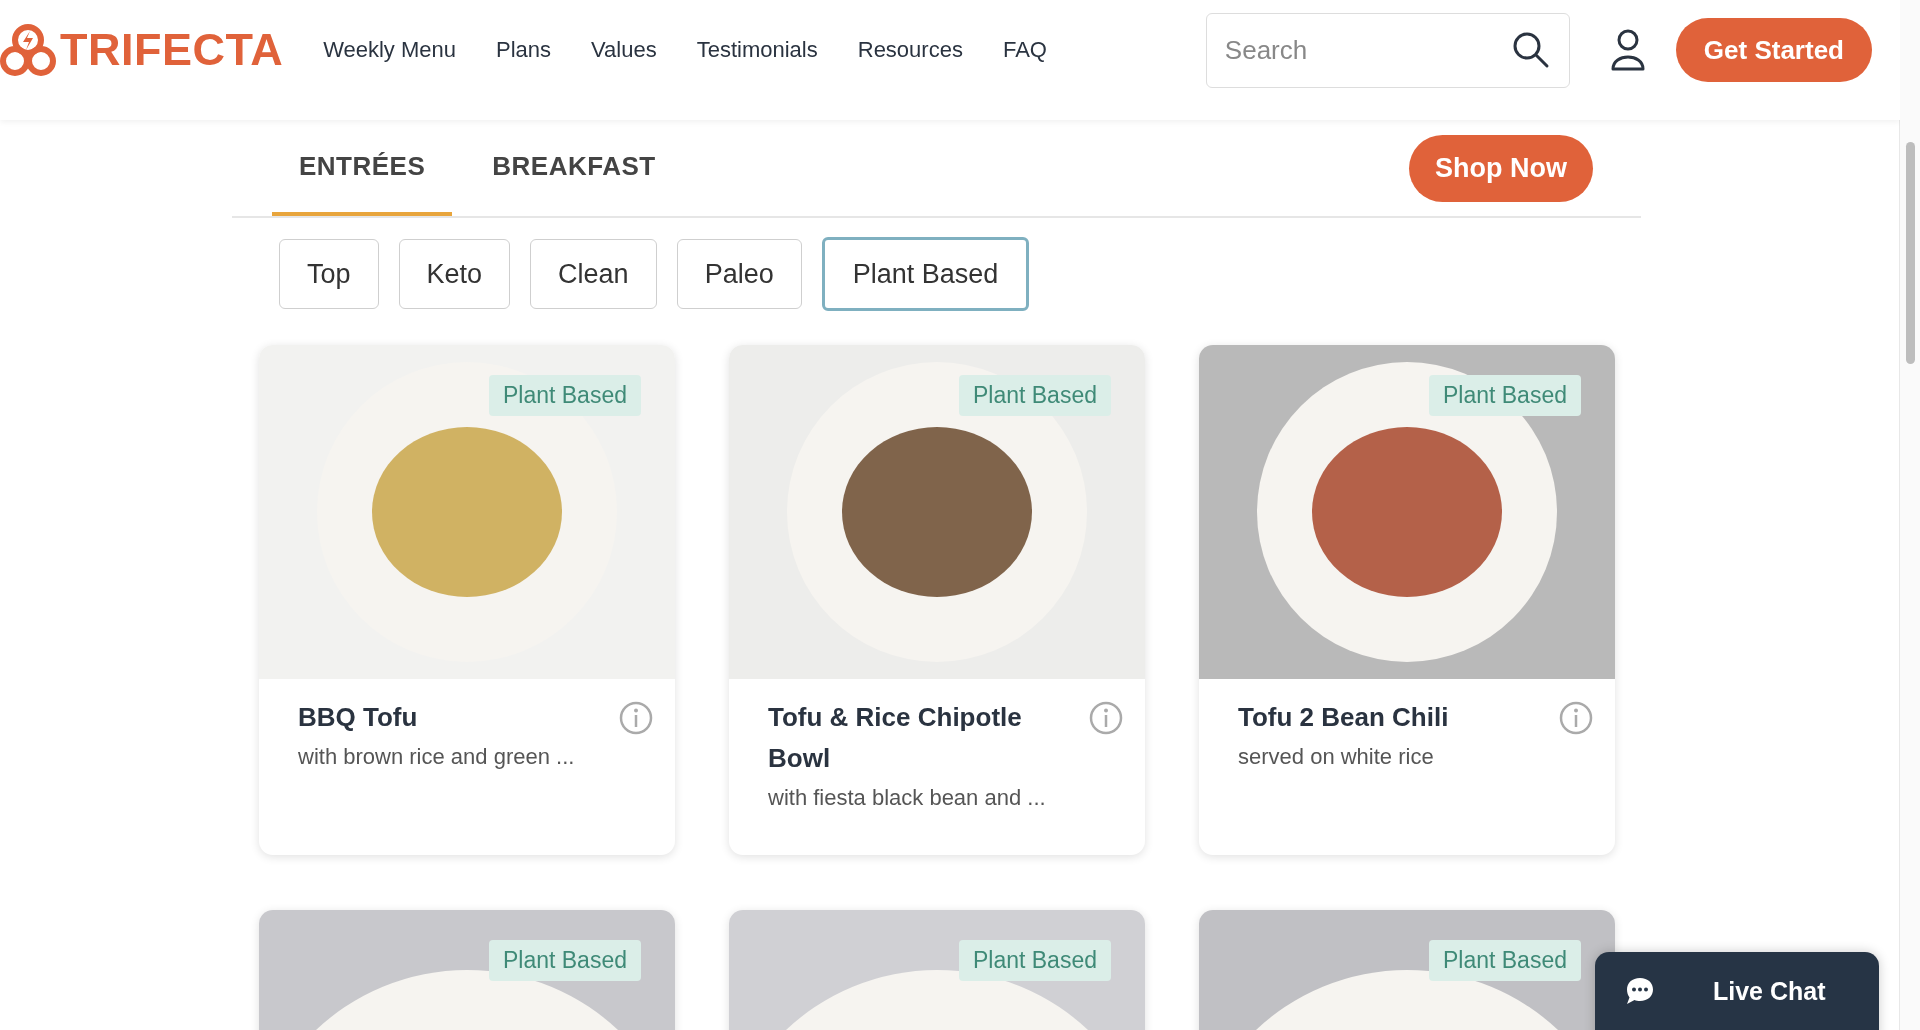  I want to click on category-tab: ENTRÉES, so click(362, 168).